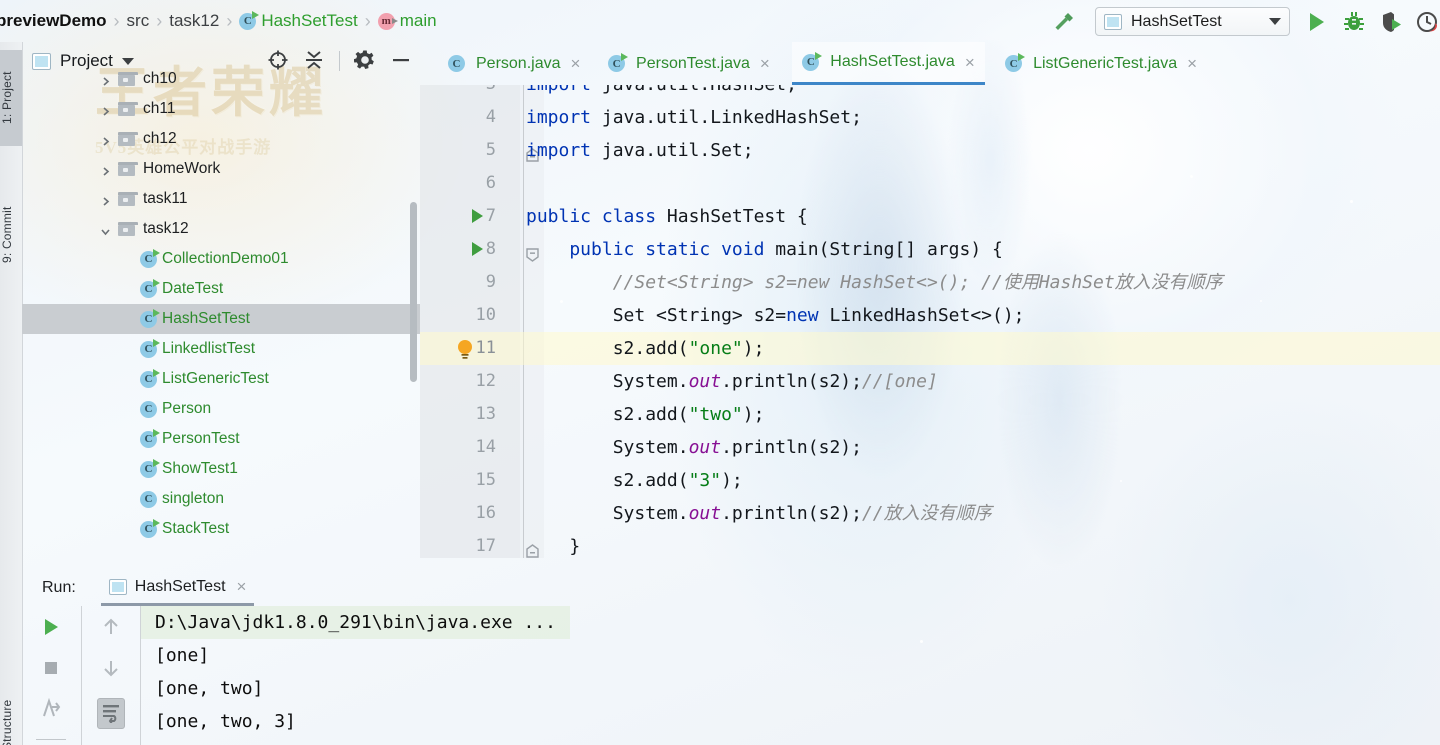 Image resolution: width=1440 pixels, height=745 pixels. What do you see at coordinates (51, 628) in the screenshot?
I see `rerun-button` at bounding box center [51, 628].